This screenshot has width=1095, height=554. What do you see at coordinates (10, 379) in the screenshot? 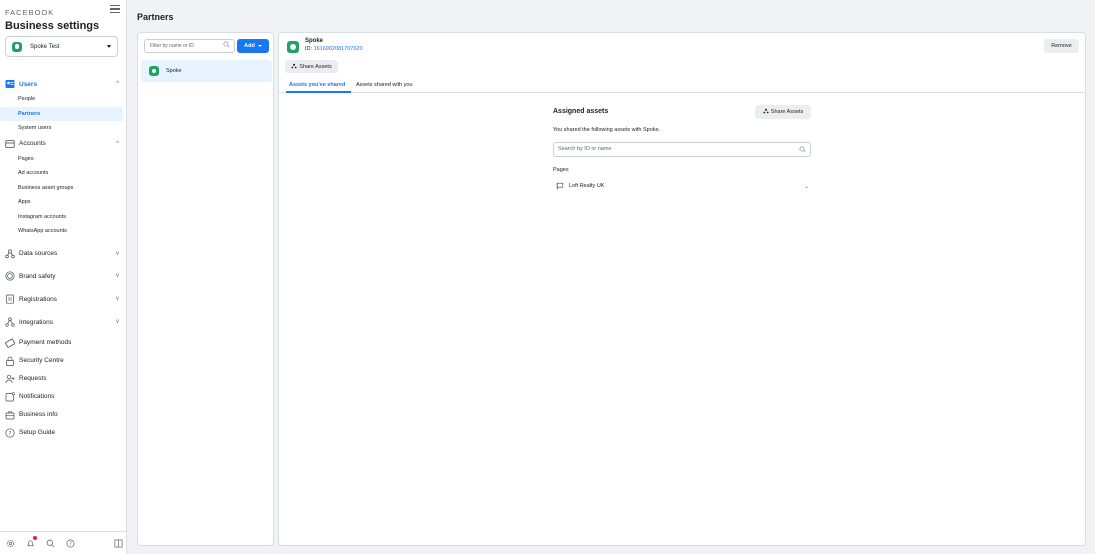
I see `requests-icon` at bounding box center [10, 379].